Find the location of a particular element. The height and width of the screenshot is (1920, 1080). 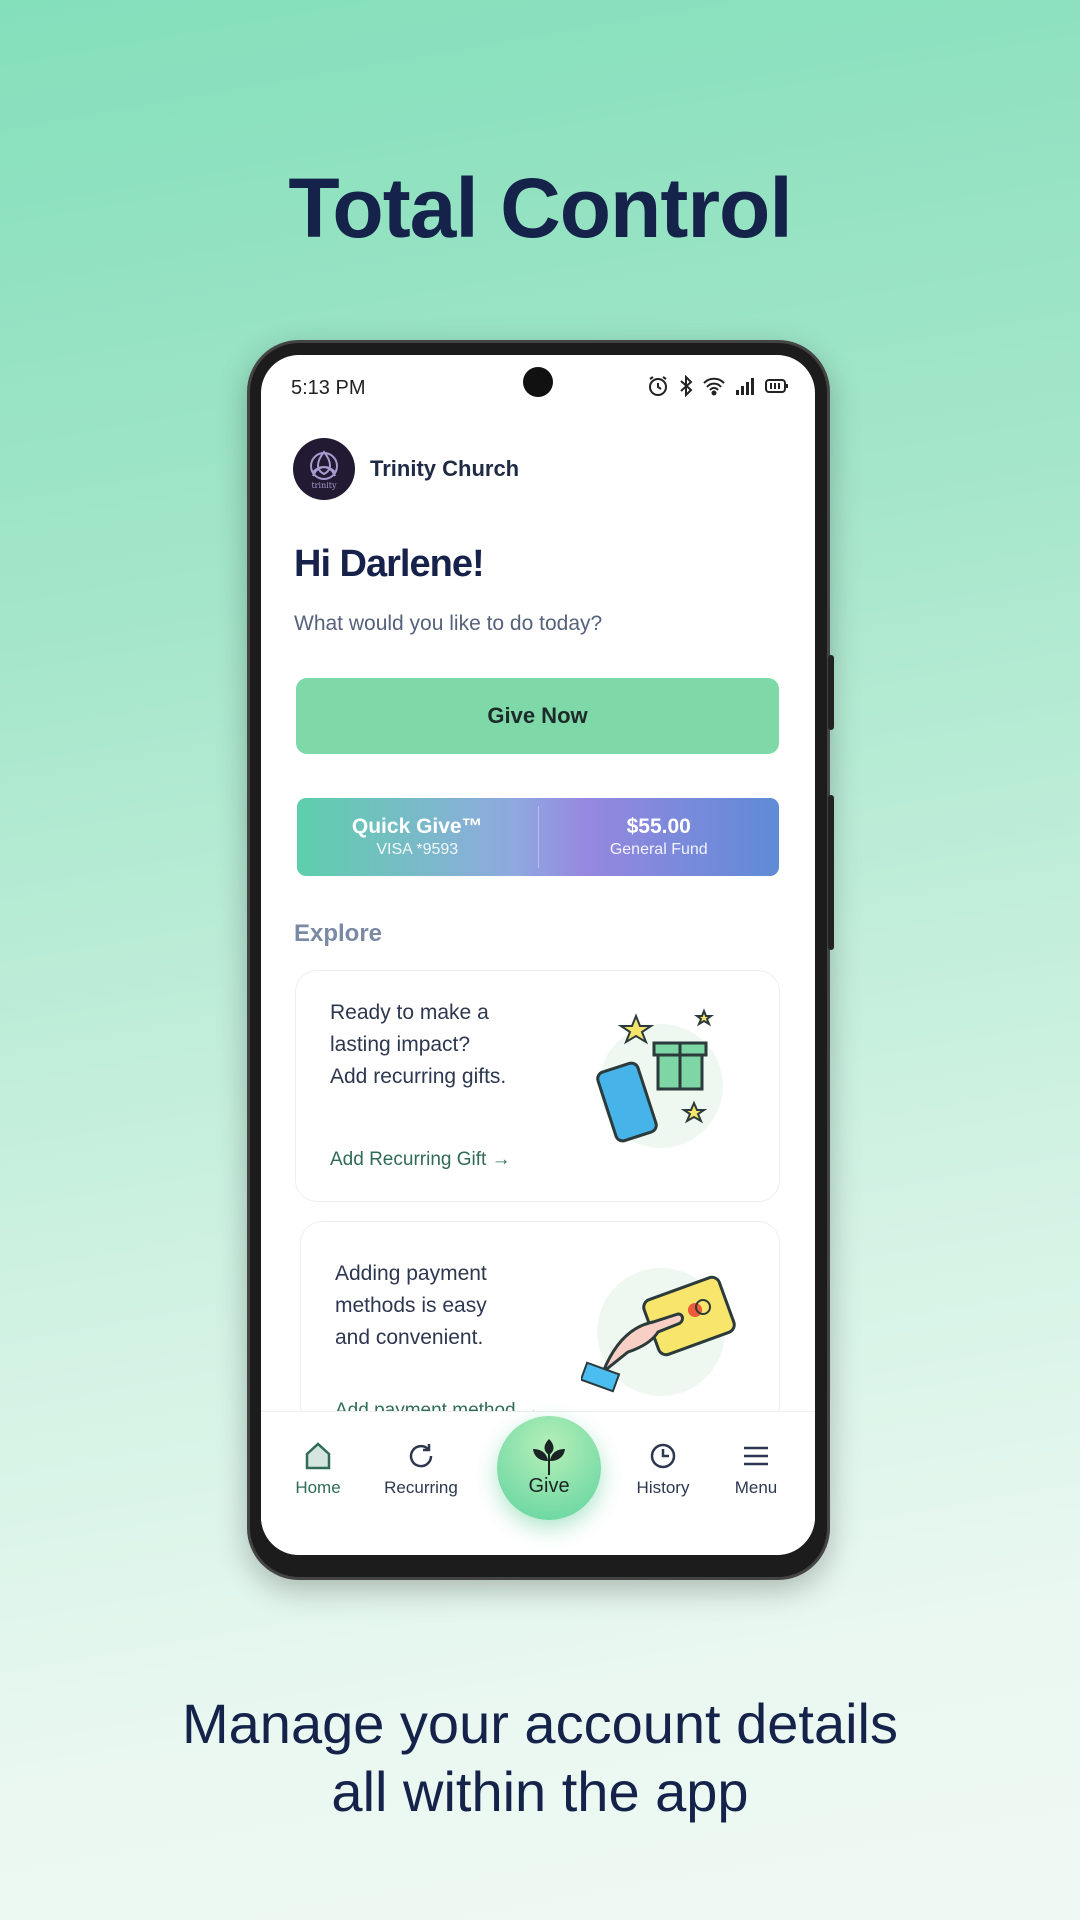

nav-label: Home is located at coordinates (318, 1487).